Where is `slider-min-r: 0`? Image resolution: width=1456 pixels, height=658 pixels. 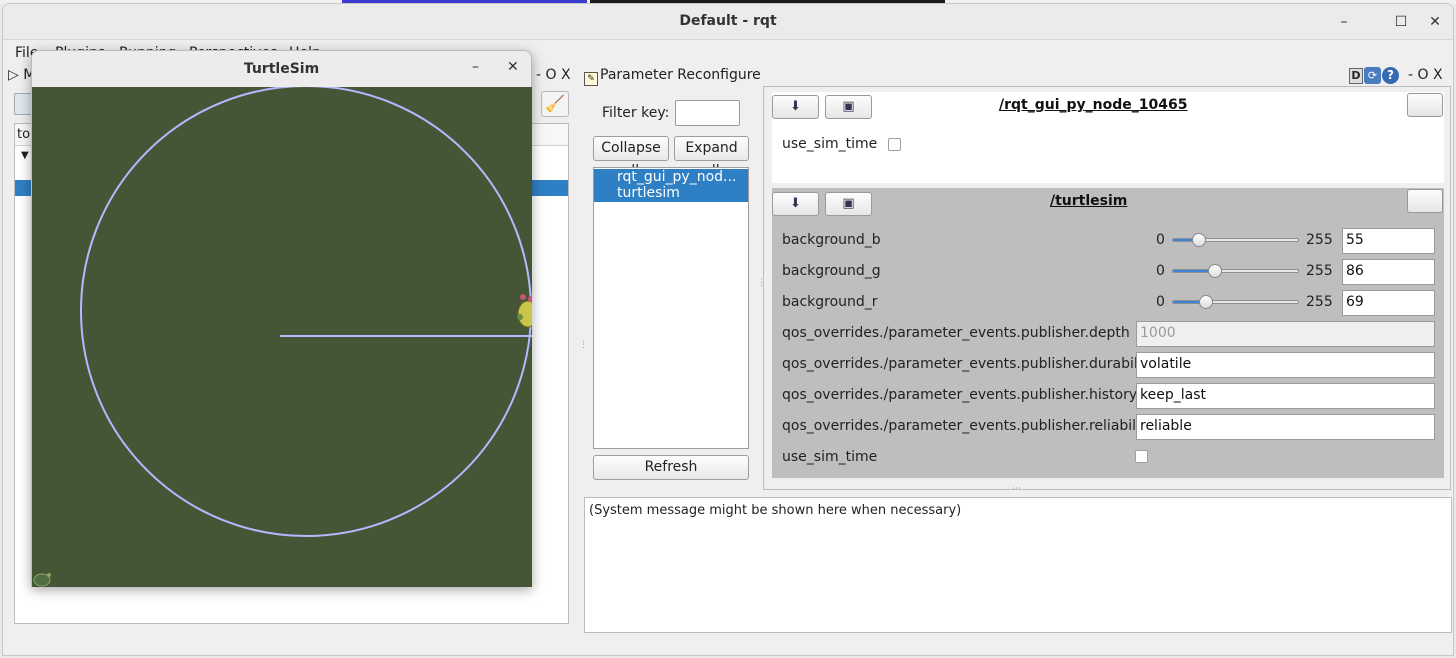
slider-min-r: 0 is located at coordinates (1160, 302).